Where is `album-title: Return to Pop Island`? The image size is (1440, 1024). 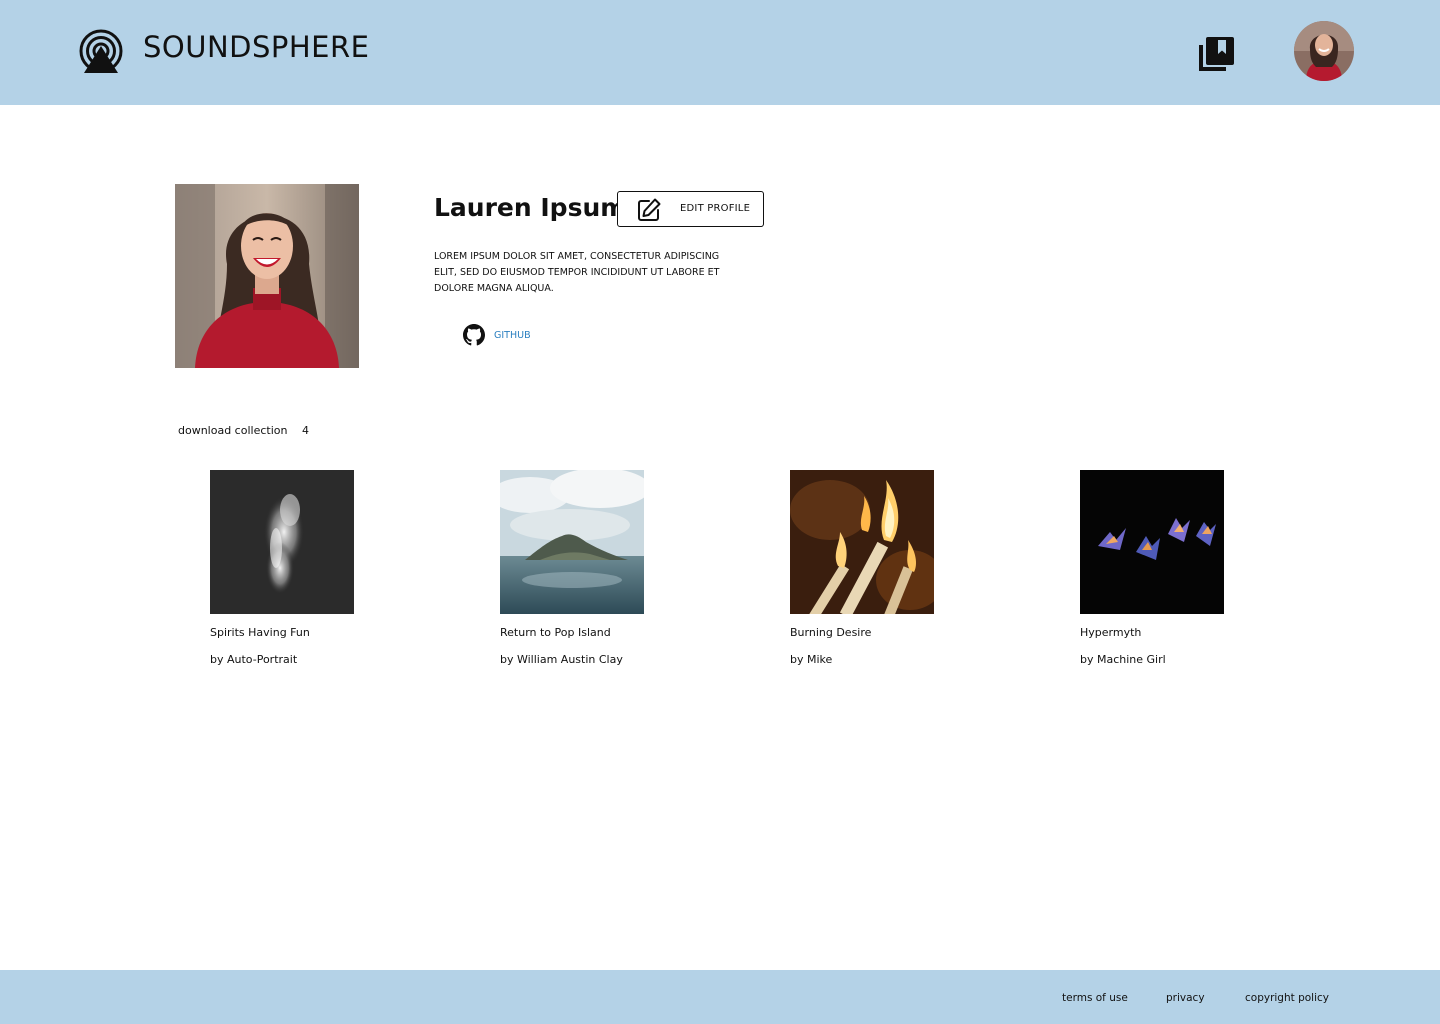 album-title: Return to Pop Island is located at coordinates (555, 632).